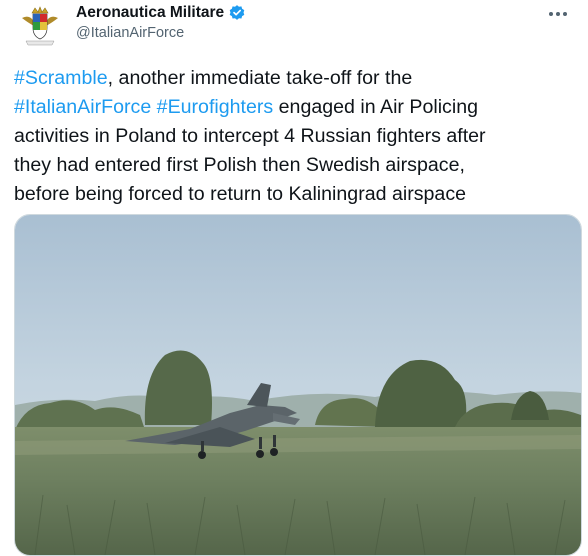  I want to click on tweet-header: Aeronautica Militare @ItalianAirForce, so click(294, 30).